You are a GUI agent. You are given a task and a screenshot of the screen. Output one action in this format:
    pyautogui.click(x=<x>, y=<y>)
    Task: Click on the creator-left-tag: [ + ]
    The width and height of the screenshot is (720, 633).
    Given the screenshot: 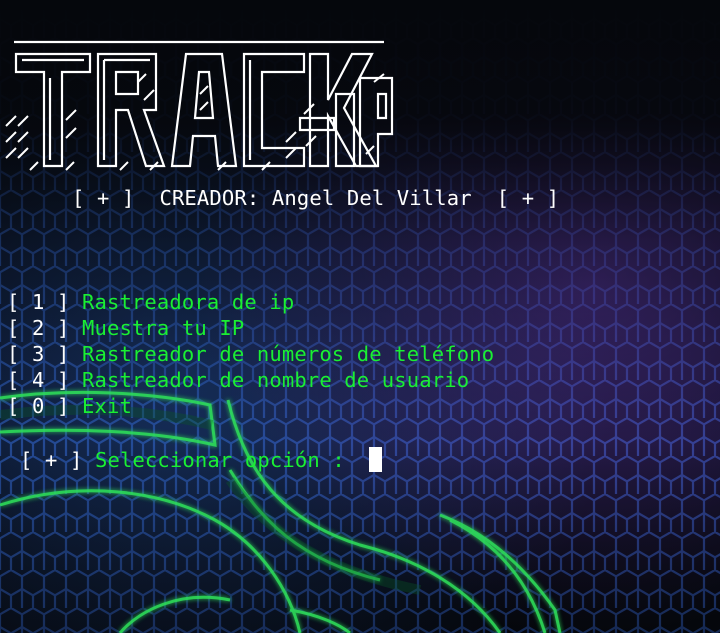 What is the action you would take?
    pyautogui.click(x=103, y=198)
    